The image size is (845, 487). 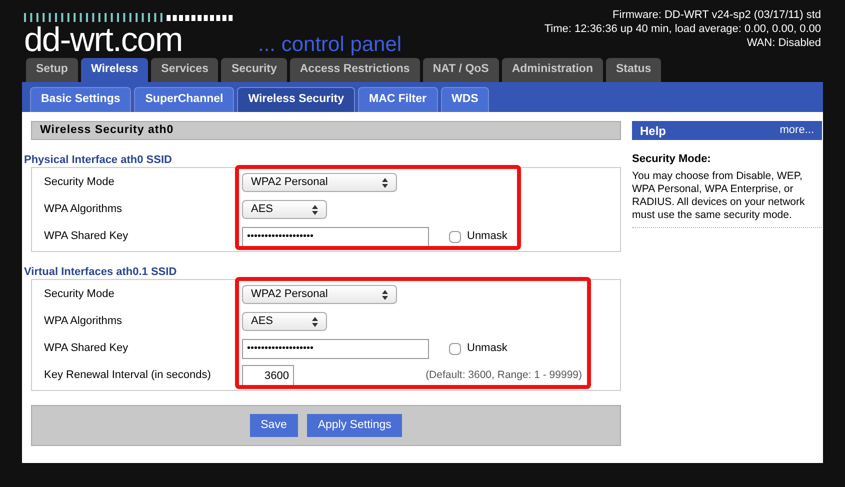 I want to click on nav-tab: Access Restrictions, so click(x=355, y=70).